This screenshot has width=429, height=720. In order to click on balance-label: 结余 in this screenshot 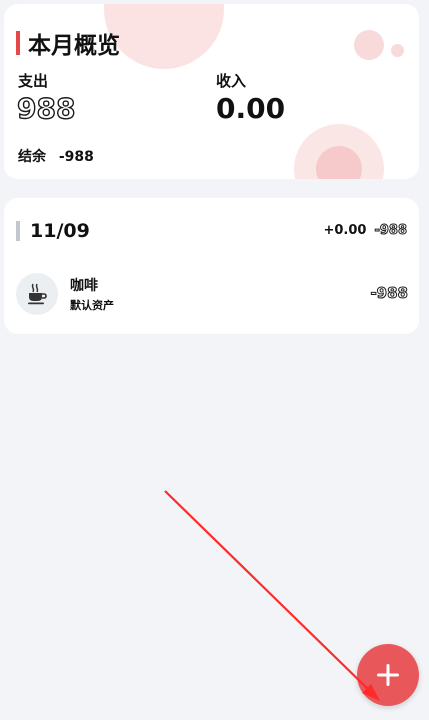, I will do `click(32, 157)`.